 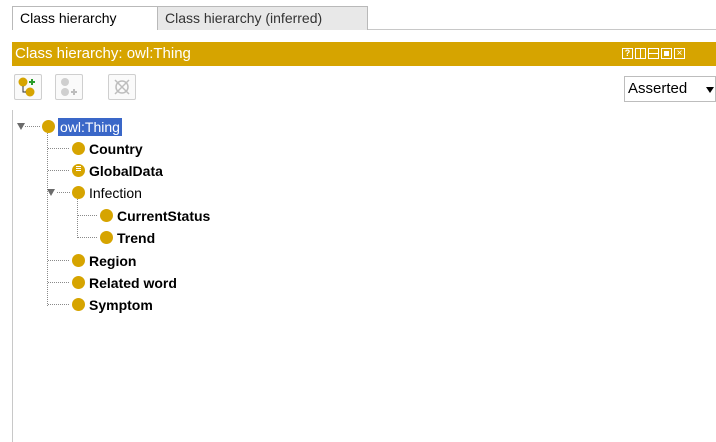 I want to click on tree-item: CurrentStatus, so click(x=180, y=216).